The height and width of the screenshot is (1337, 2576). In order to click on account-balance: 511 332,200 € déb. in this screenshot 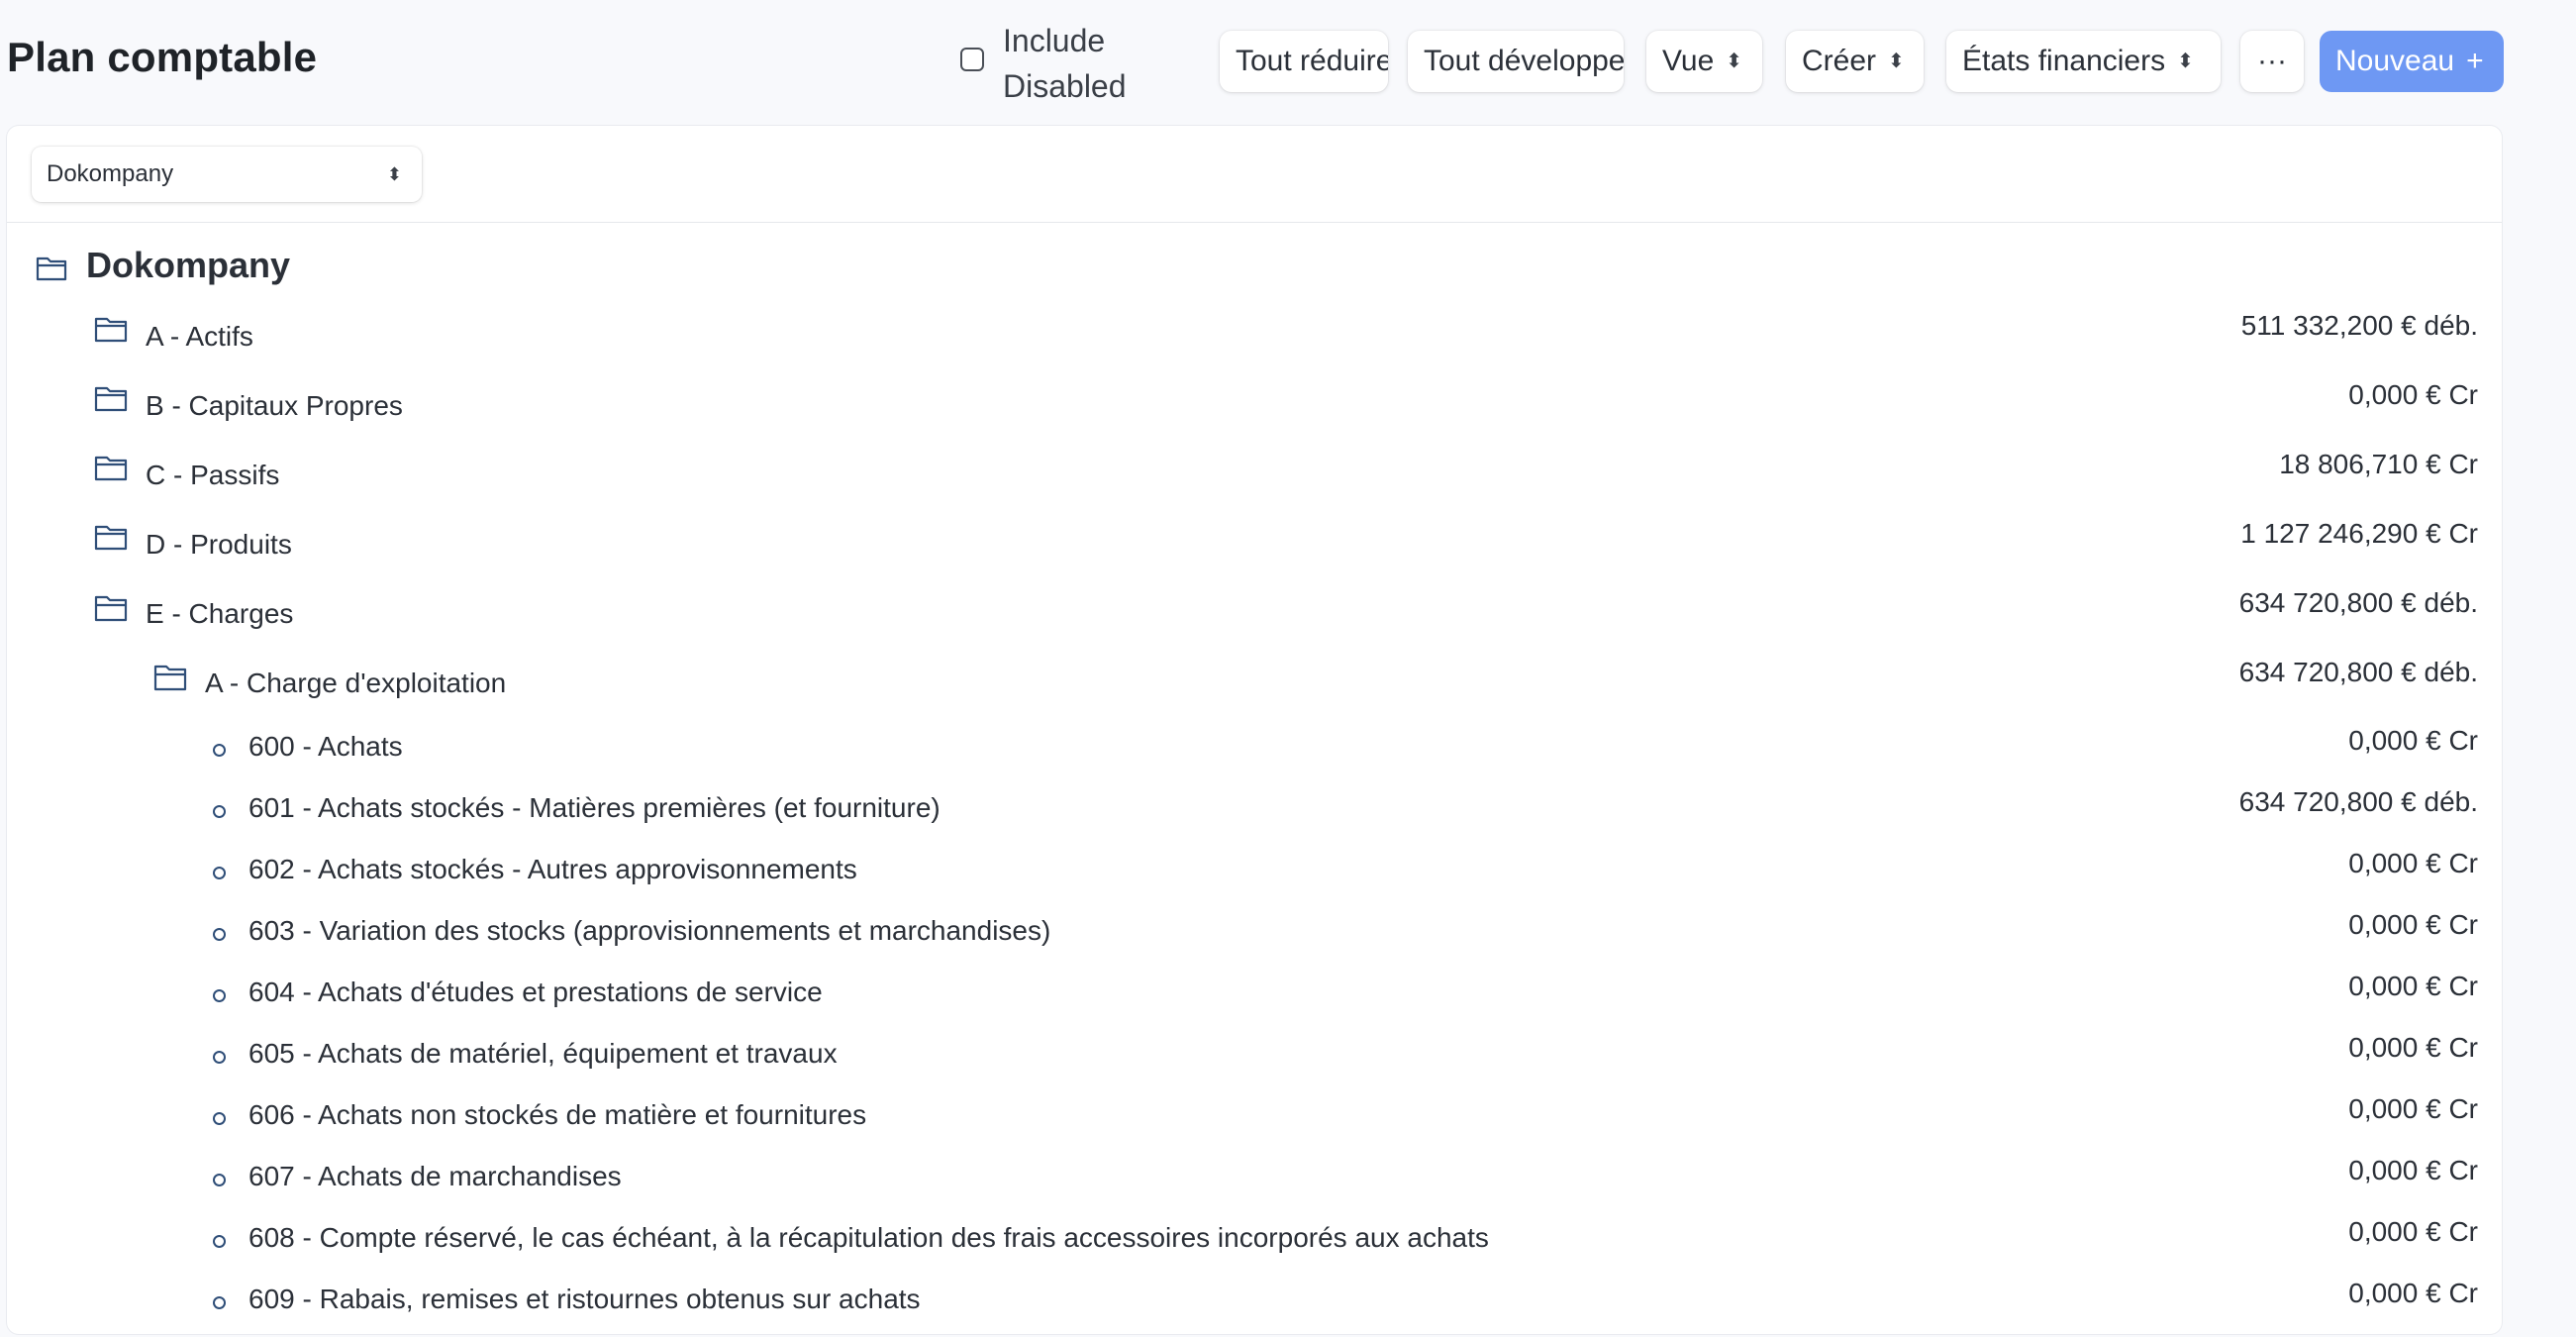, I will do `click(2359, 325)`.